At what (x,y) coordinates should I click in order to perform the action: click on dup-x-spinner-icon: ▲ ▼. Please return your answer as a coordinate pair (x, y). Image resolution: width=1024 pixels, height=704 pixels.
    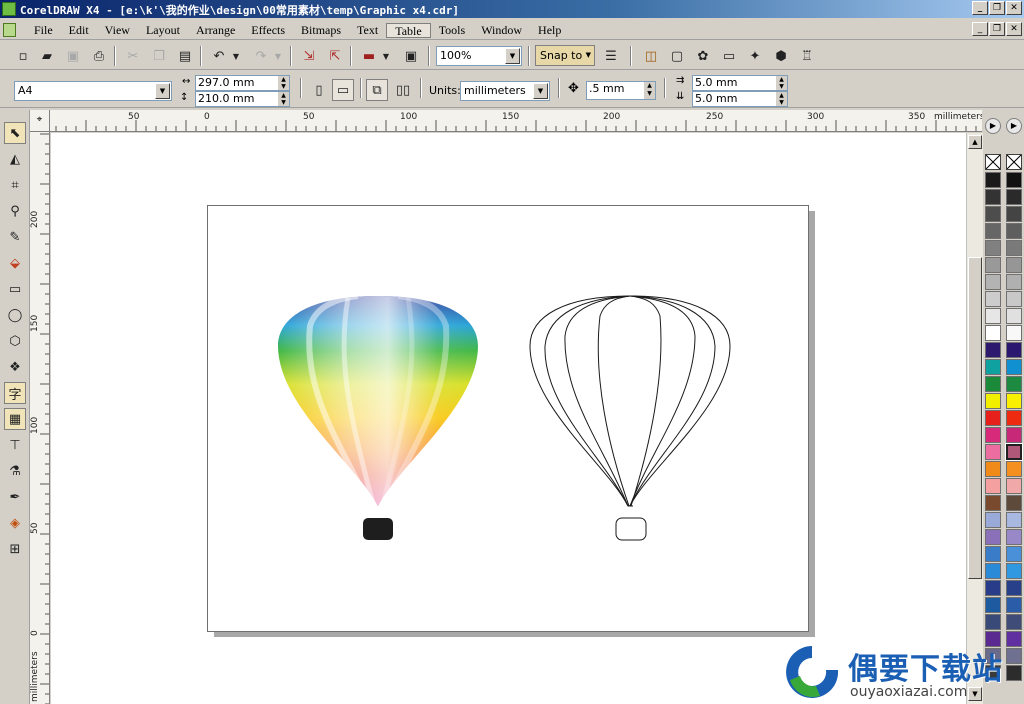
    Looking at the image, I should click on (781, 83).